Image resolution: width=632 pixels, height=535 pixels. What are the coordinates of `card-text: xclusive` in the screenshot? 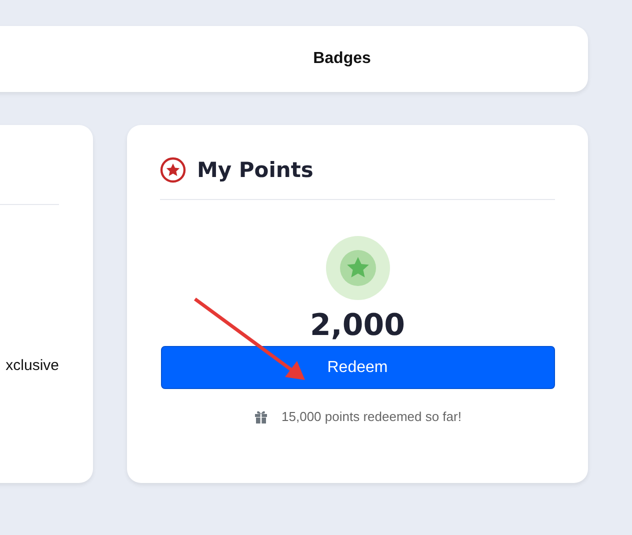 It's located at (32, 365).